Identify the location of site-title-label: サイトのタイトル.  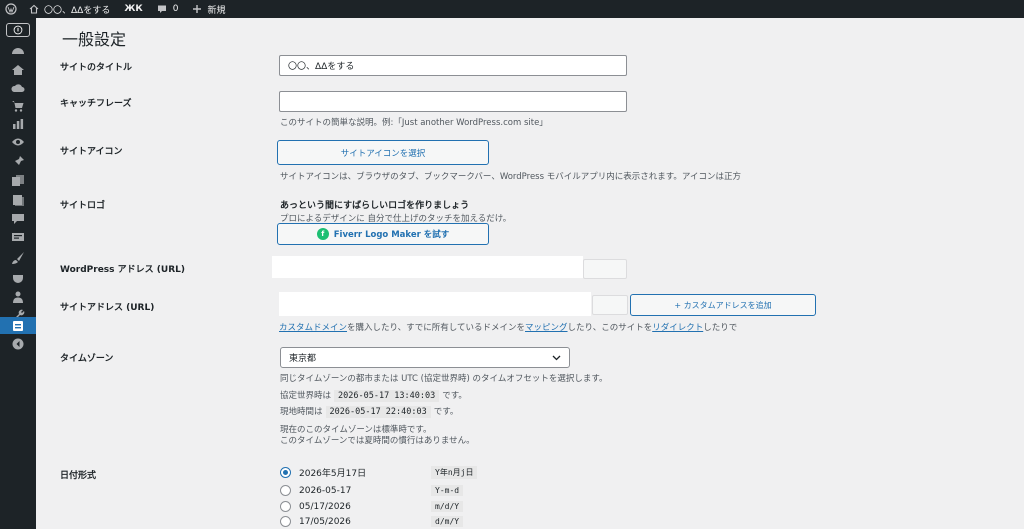
(96, 68).